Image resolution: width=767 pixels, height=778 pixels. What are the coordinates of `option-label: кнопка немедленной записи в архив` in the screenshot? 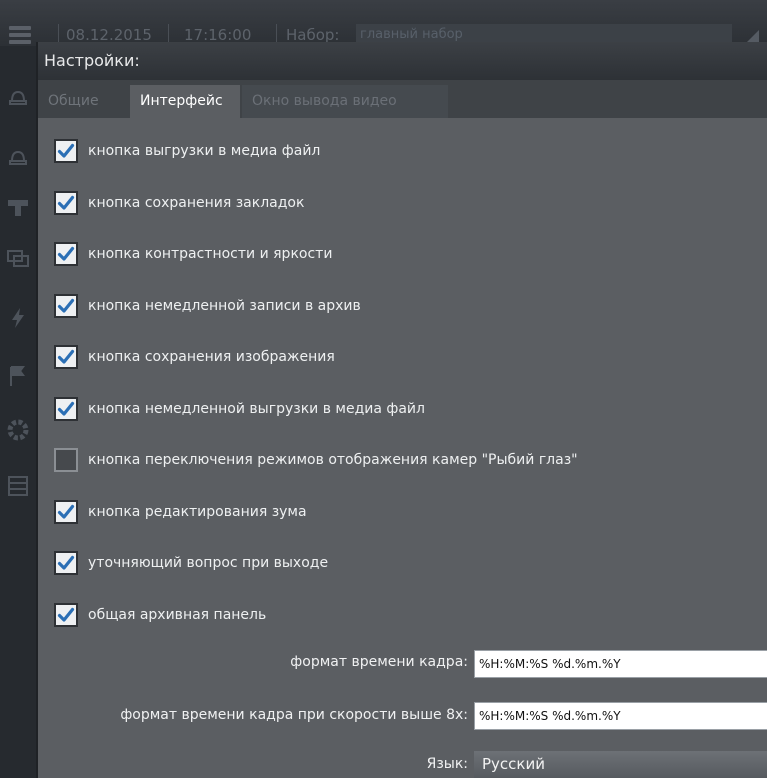 It's located at (224, 306).